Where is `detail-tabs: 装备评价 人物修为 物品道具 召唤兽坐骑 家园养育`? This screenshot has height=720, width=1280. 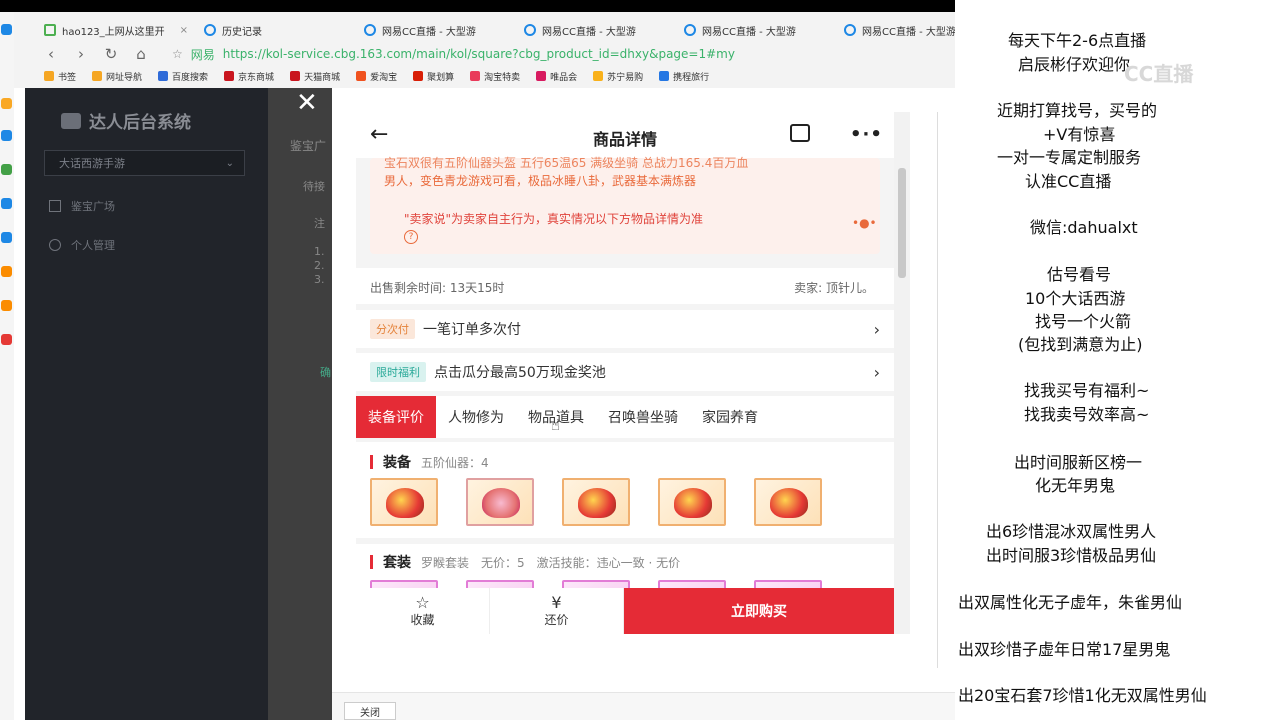 detail-tabs: 装备评价 人物修为 物品道具 召唤兽坐骑 家园养育 is located at coordinates (625, 417).